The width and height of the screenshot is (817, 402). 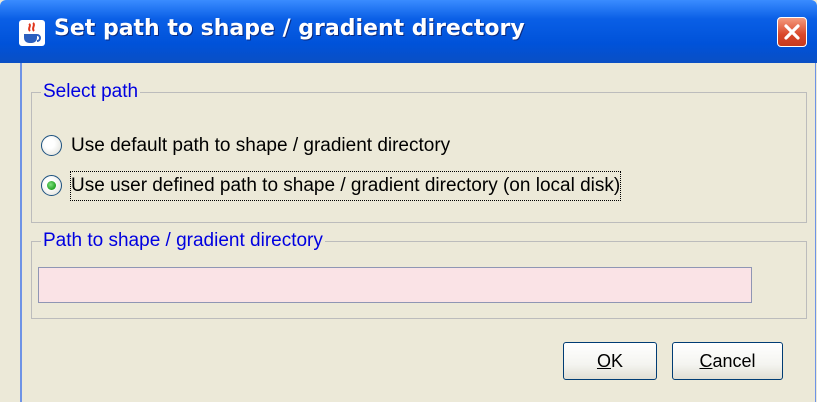 What do you see at coordinates (395, 285) in the screenshot?
I see `path-input` at bounding box center [395, 285].